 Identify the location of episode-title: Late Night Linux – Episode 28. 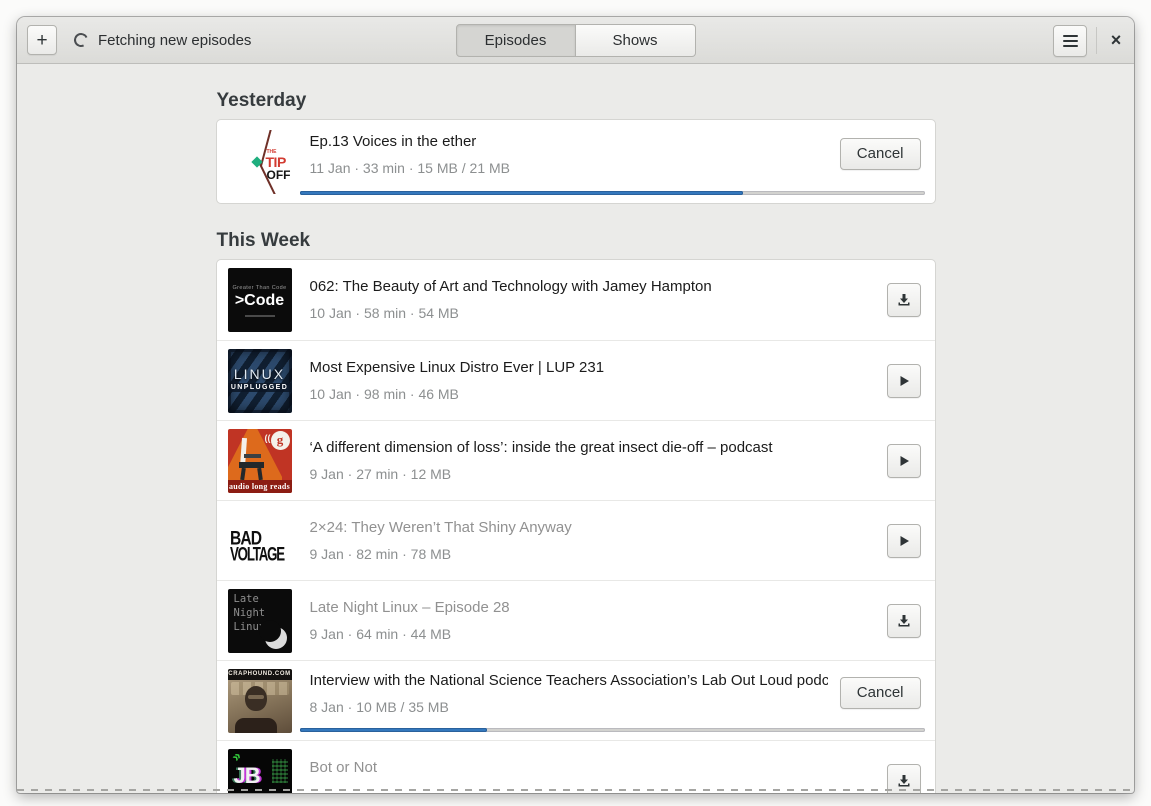
(409, 607).